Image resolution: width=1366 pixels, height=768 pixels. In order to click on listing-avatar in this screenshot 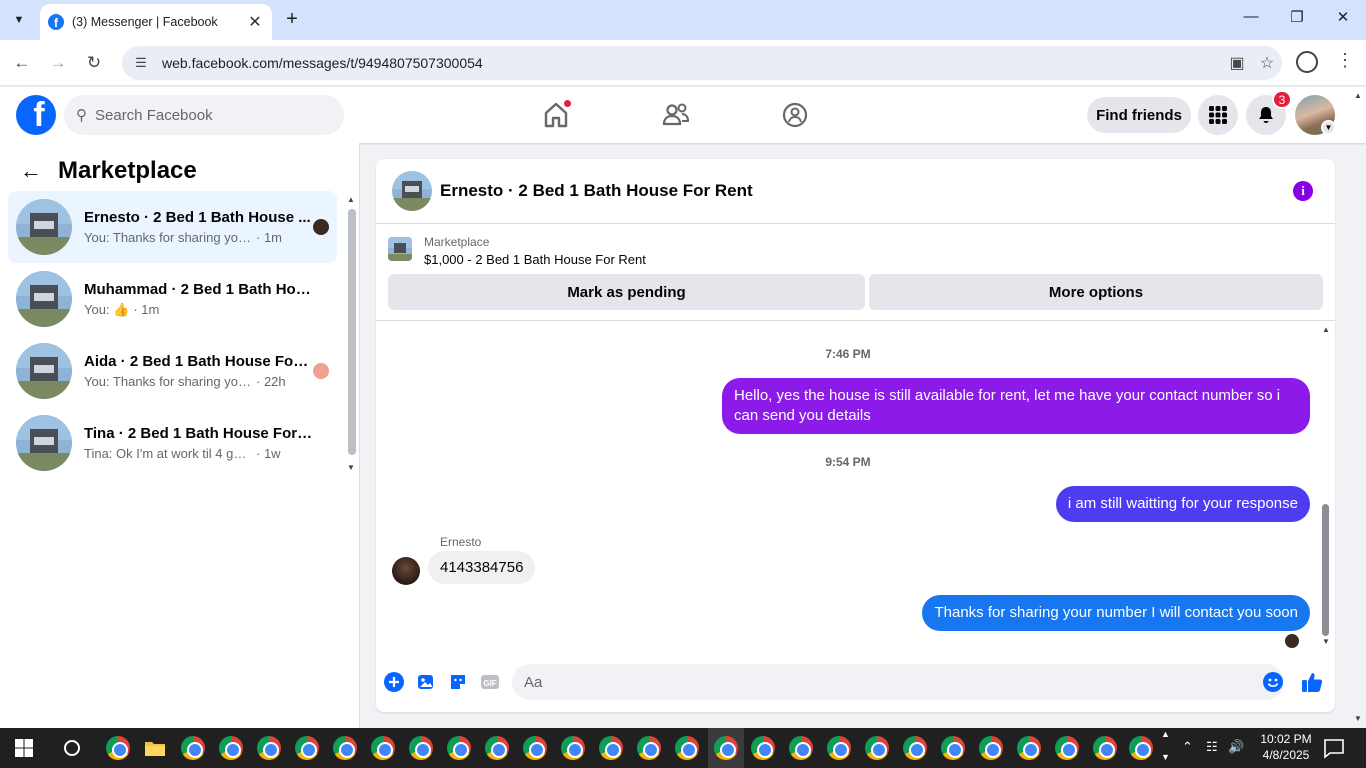, I will do `click(412, 191)`.